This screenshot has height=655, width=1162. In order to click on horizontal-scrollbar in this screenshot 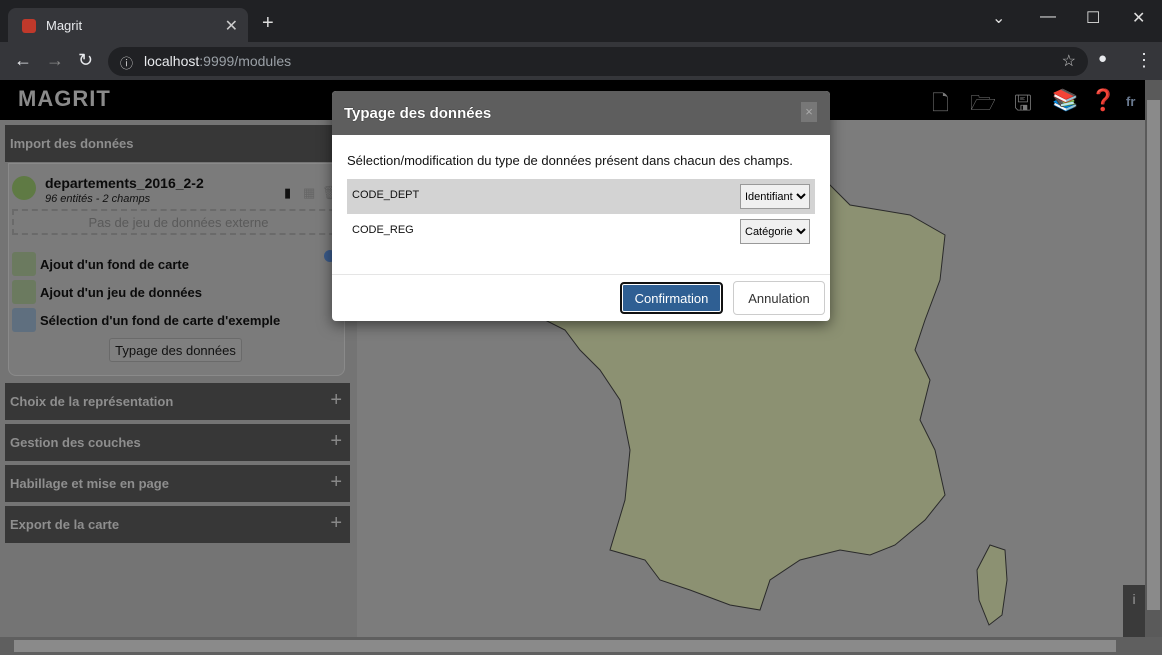, I will do `click(581, 646)`.